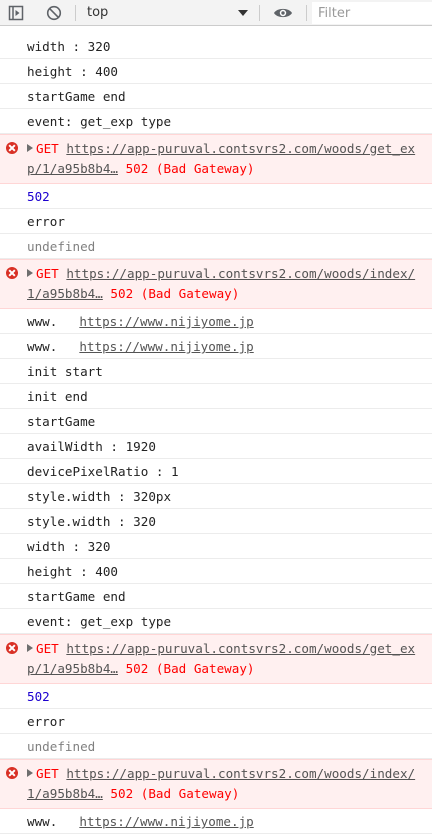  Describe the element at coordinates (16, 13) in the screenshot. I see `toggle-sidebar-icon` at that location.